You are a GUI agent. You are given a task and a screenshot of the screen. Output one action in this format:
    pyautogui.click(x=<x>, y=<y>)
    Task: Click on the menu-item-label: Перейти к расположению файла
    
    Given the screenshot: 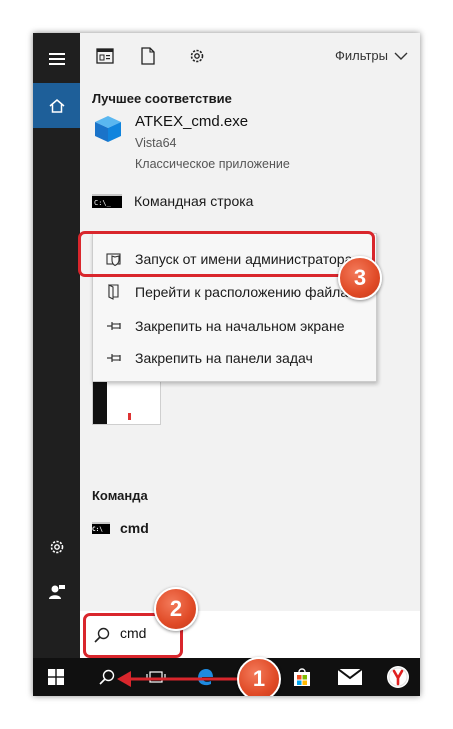 What is the action you would take?
    pyautogui.click(x=242, y=292)
    